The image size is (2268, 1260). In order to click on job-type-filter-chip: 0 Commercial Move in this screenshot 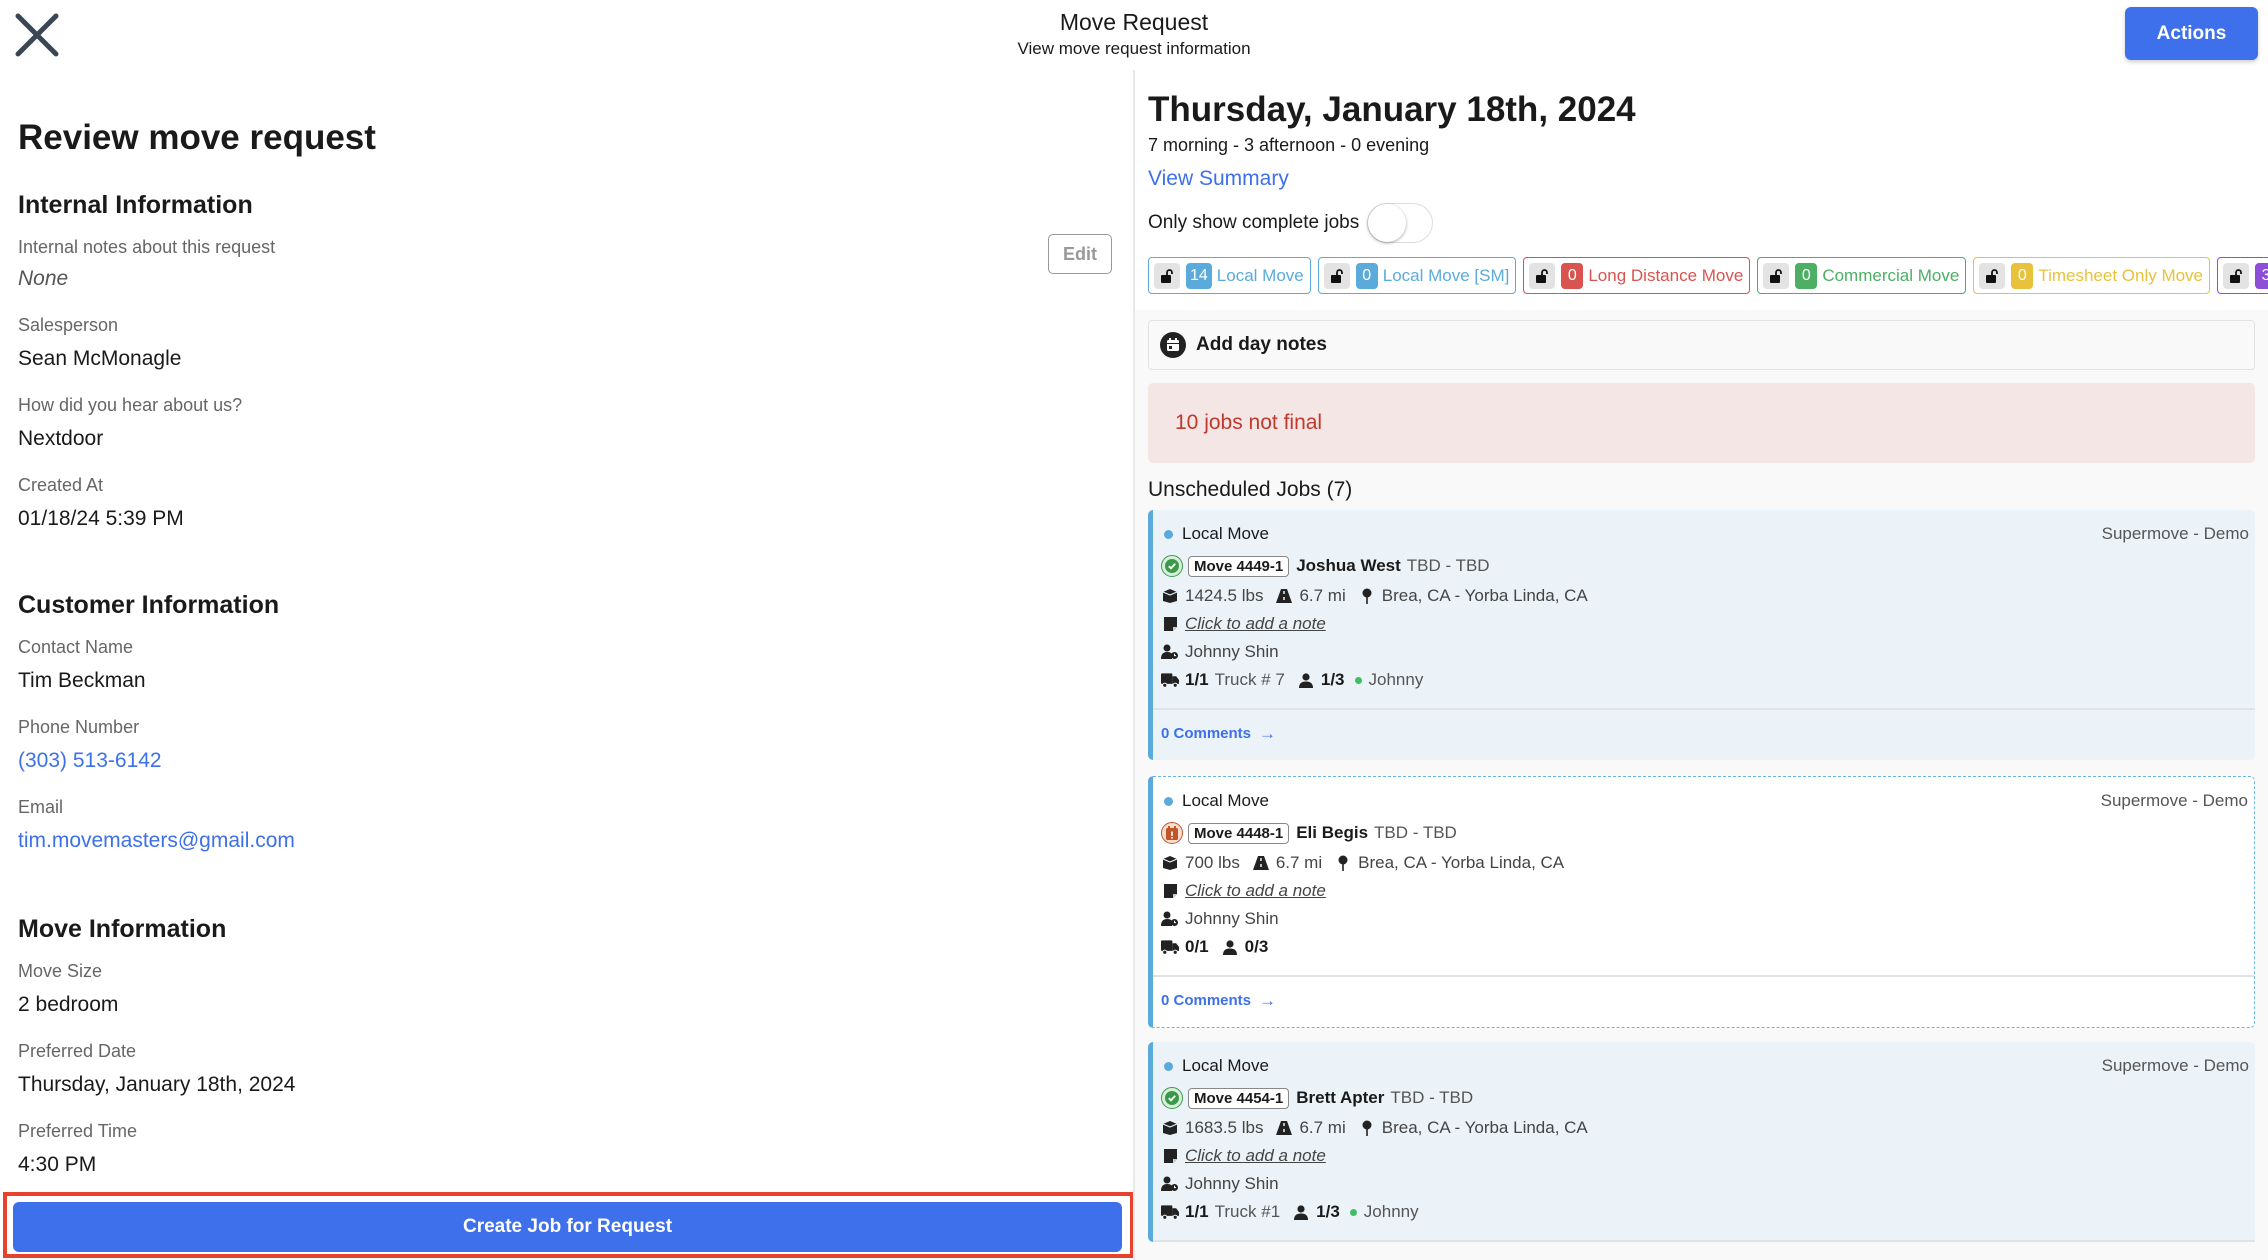, I will do `click(1862, 275)`.